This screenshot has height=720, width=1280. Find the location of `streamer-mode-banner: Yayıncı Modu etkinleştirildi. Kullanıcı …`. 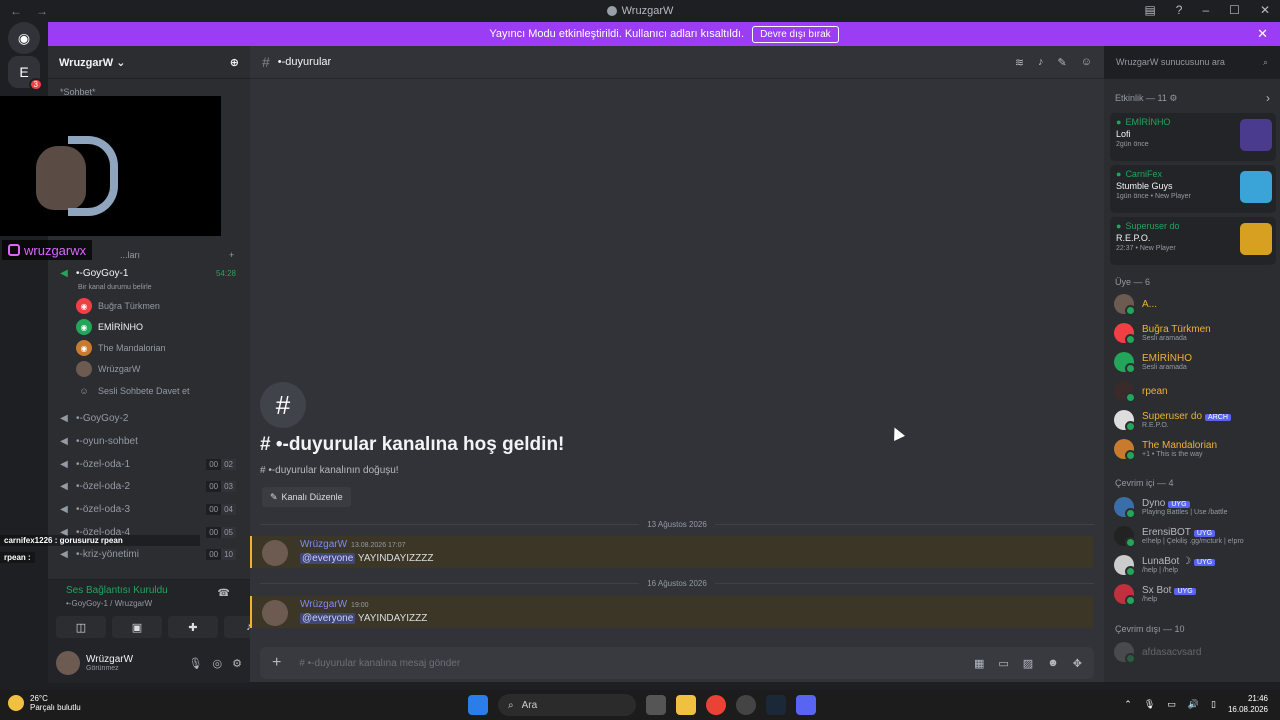

streamer-mode-banner: Yayıncı Modu etkinleştirildi. Kullanıcı … is located at coordinates (664, 34).